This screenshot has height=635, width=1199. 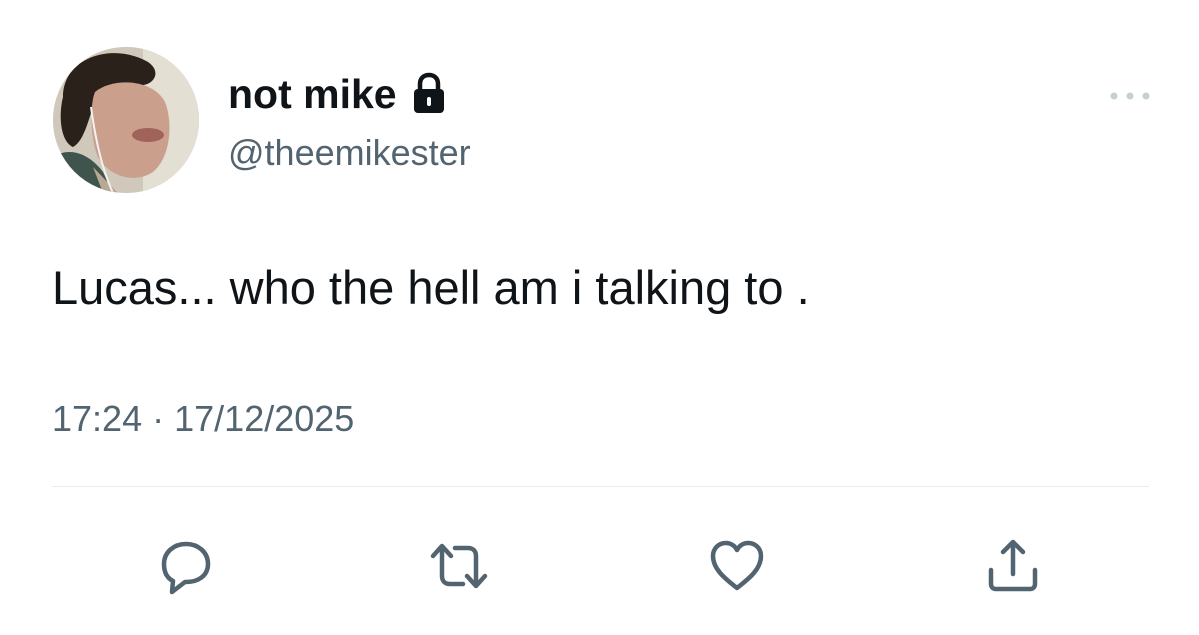 I want to click on tweet-date: 17/12/2025, so click(x=264, y=418).